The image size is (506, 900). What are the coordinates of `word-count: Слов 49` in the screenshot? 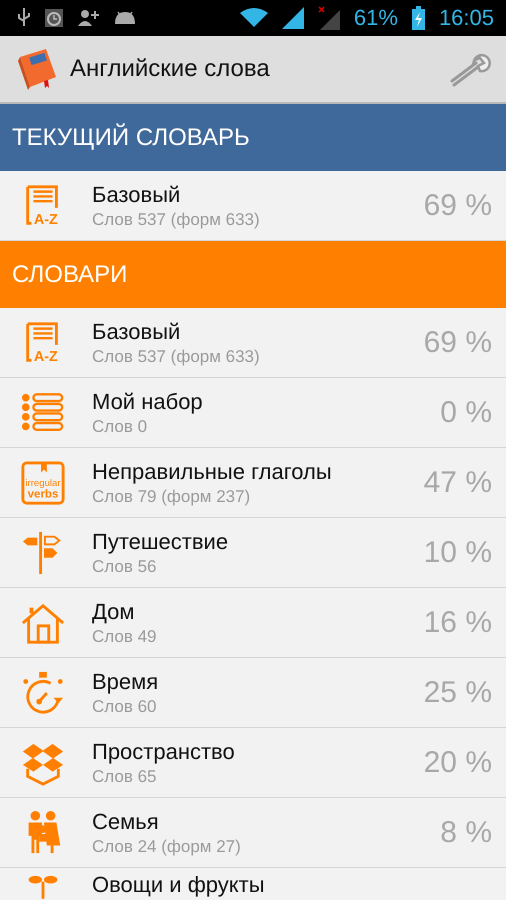 It's located at (125, 636).